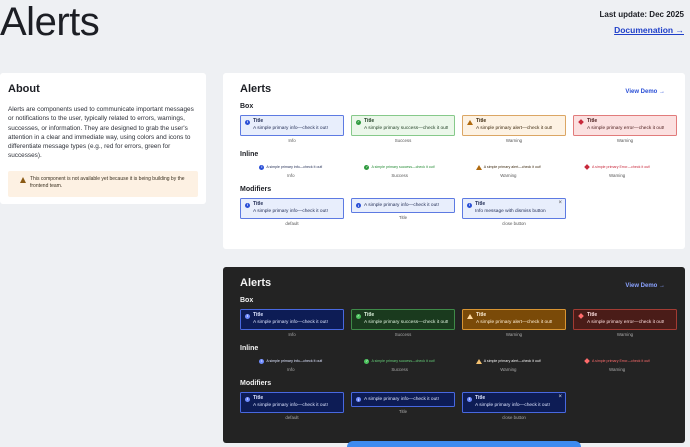 The width and height of the screenshot is (690, 447). What do you see at coordinates (649, 30) in the screenshot?
I see `documentation-link: Documenation →` at bounding box center [649, 30].